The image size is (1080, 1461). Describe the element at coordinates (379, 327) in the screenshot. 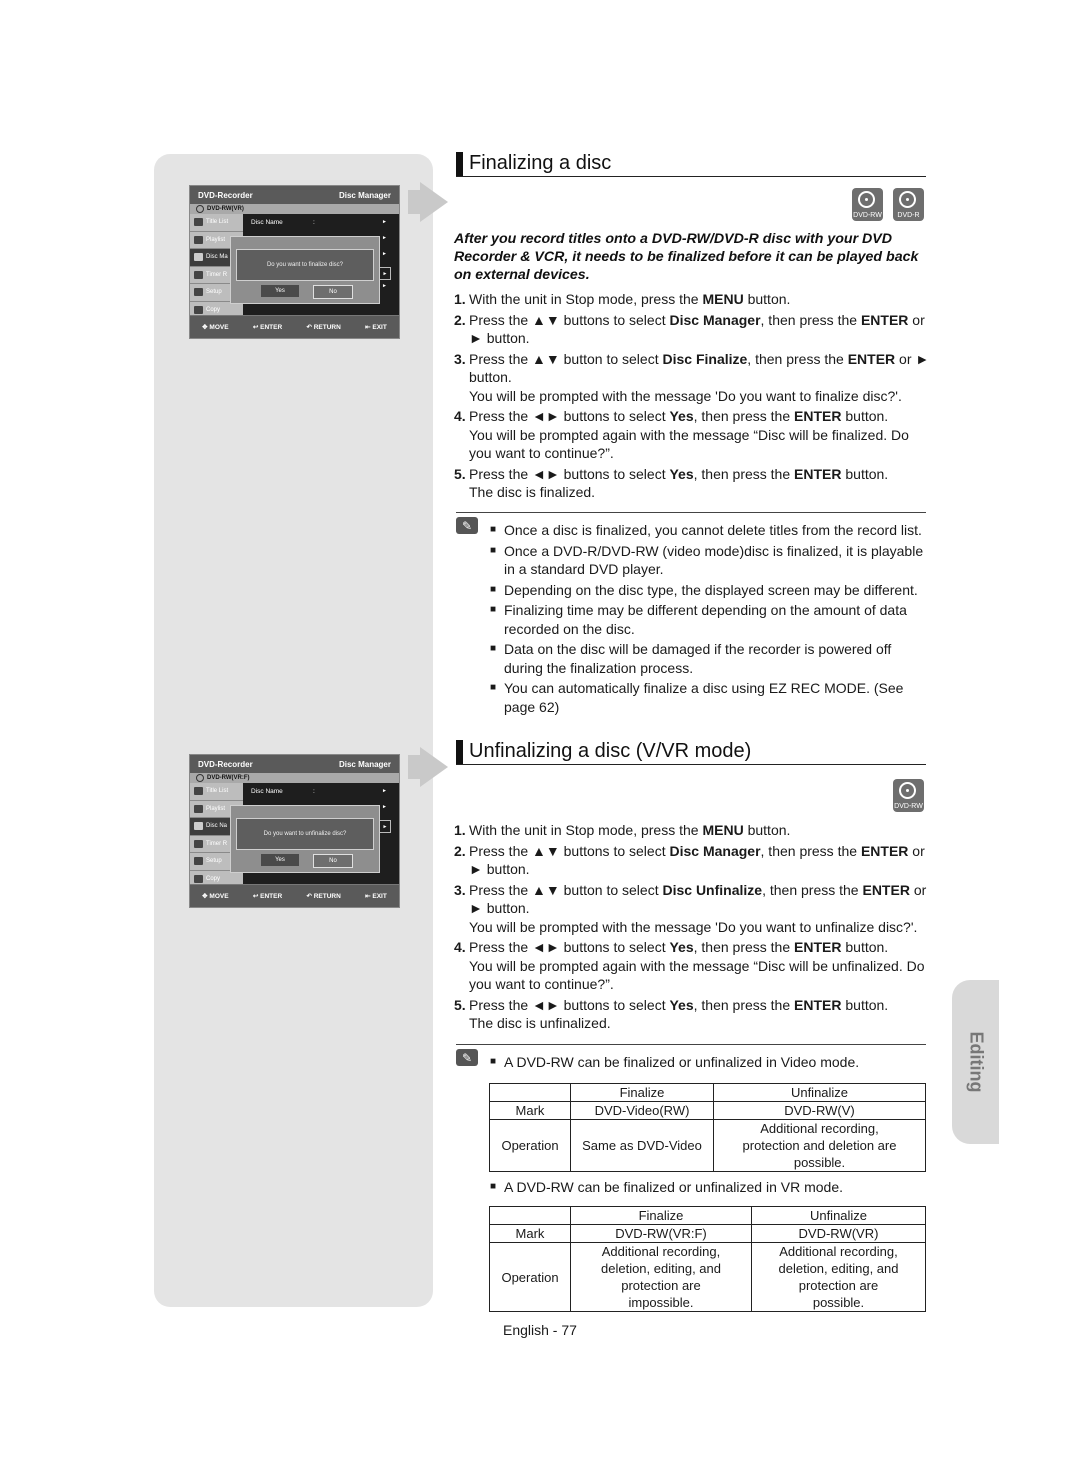

I see `footer-label: EXIT` at that location.